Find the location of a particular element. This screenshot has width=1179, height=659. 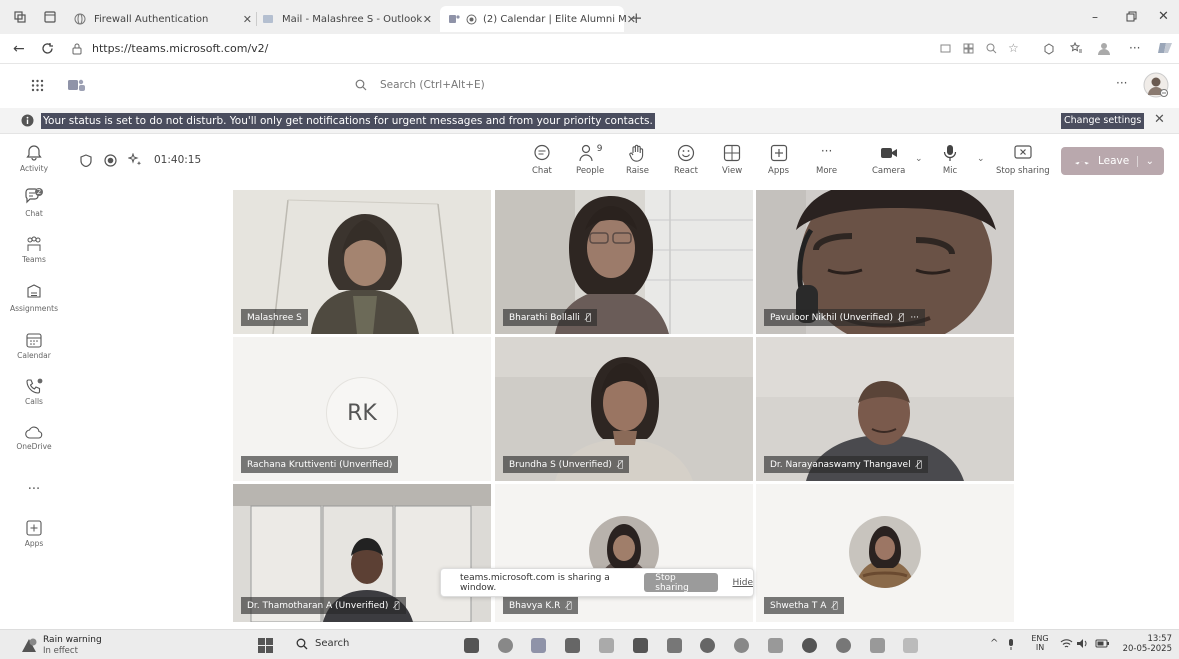

tab-title: Mail - Malashree S - Outlook is located at coordinates (352, 19).